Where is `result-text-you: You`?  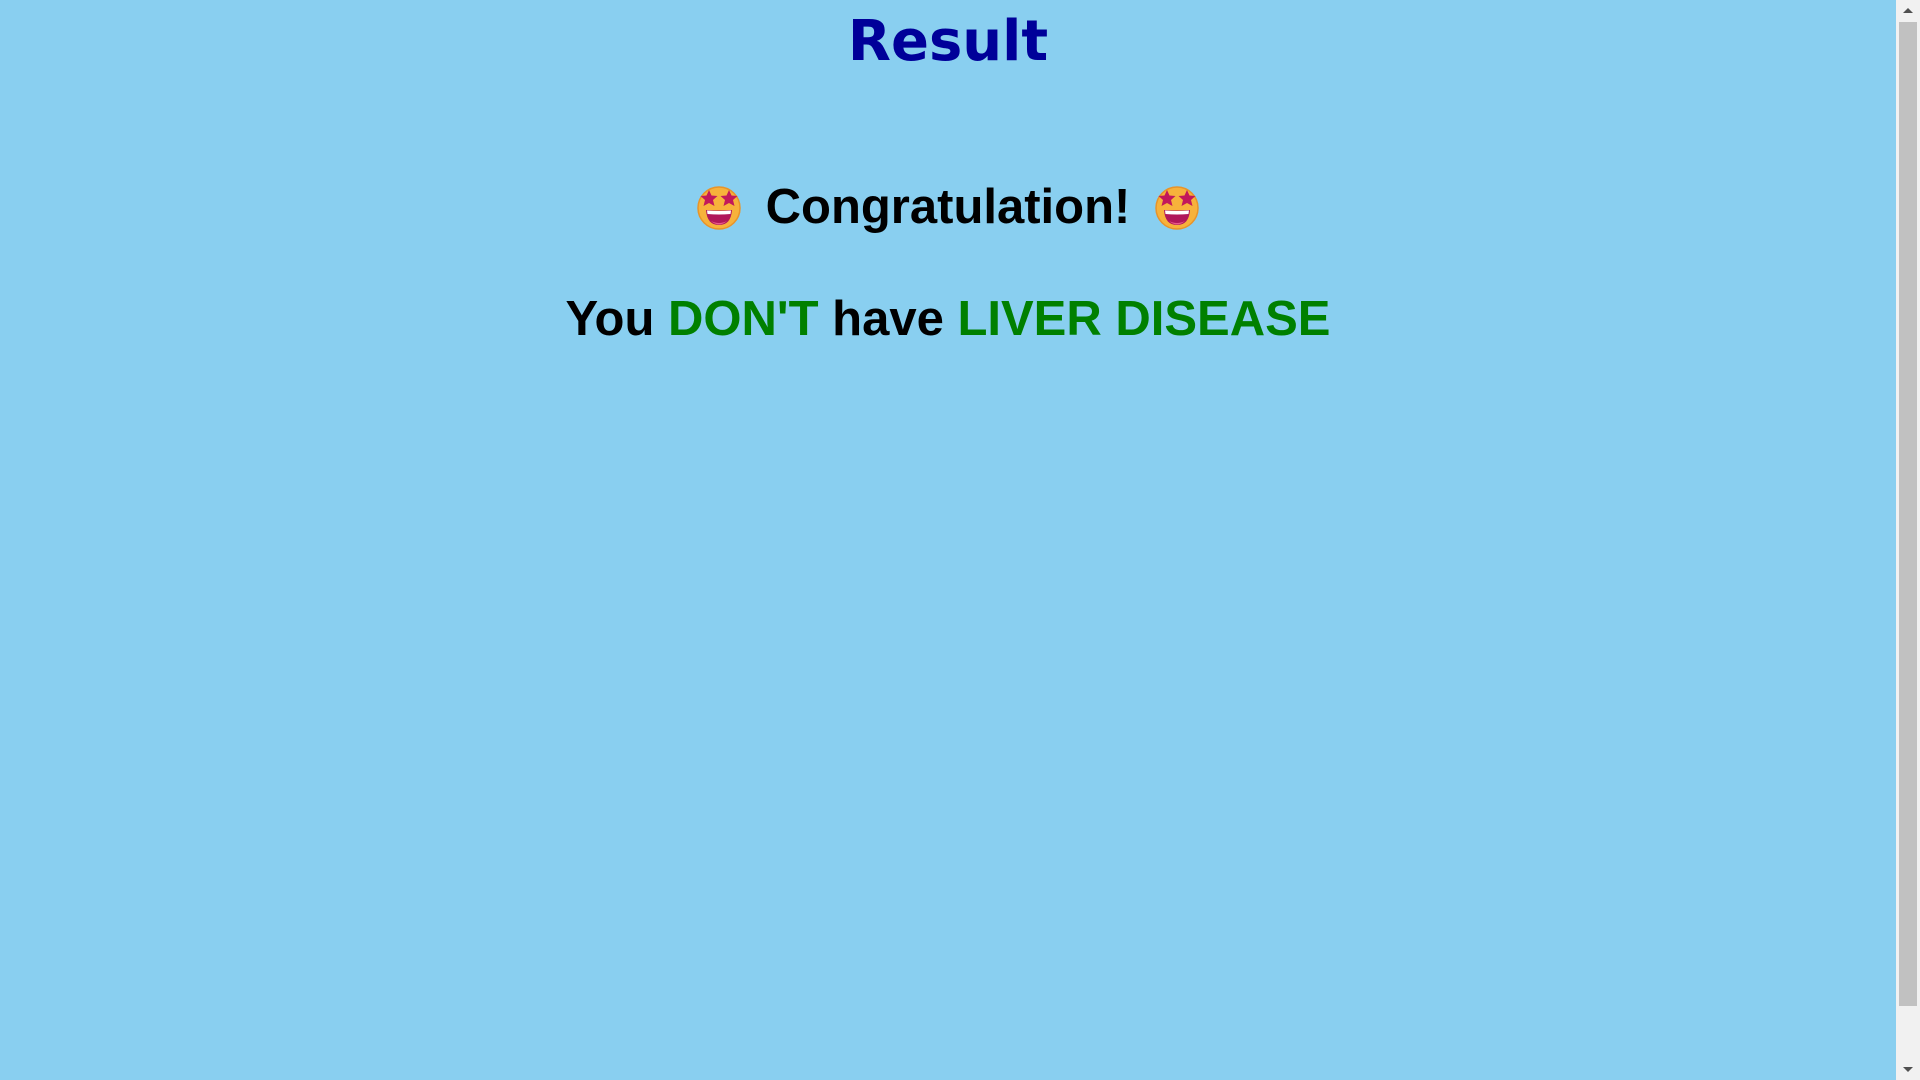 result-text-you: You is located at coordinates (617, 319).